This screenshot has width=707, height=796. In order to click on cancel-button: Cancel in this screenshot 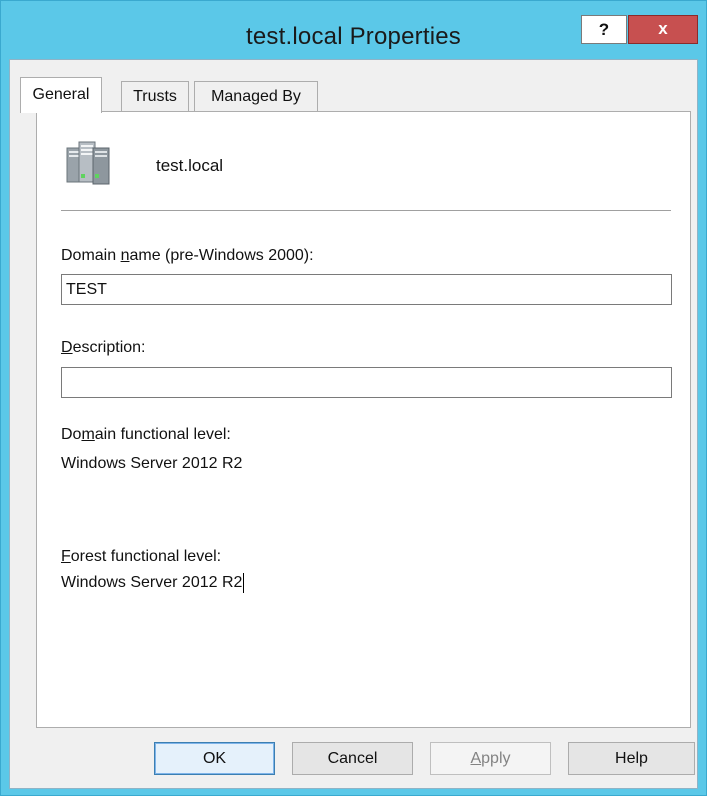, I will do `click(352, 758)`.